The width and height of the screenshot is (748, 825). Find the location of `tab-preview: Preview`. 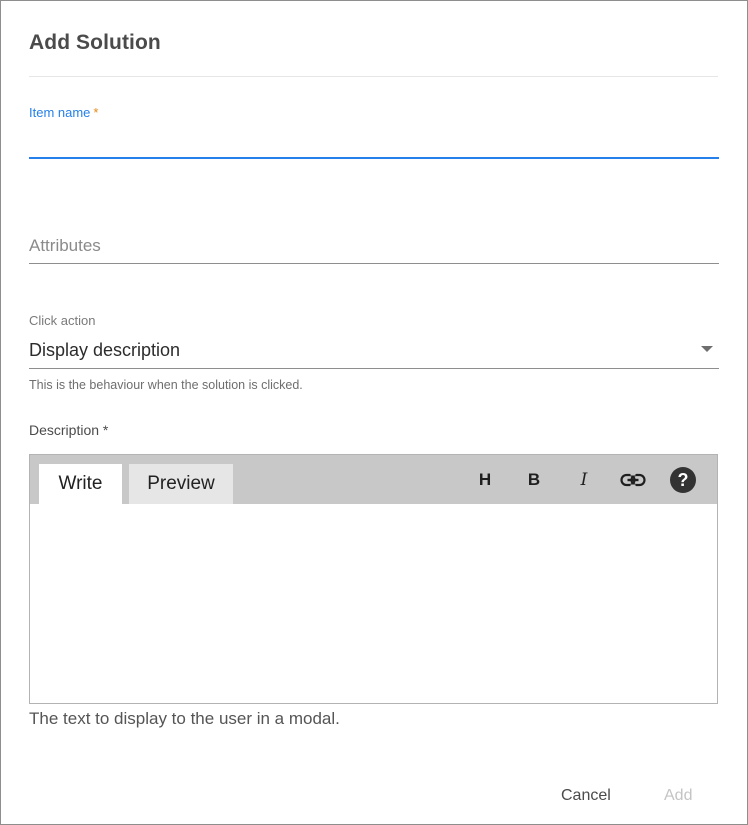

tab-preview: Preview is located at coordinates (181, 484).